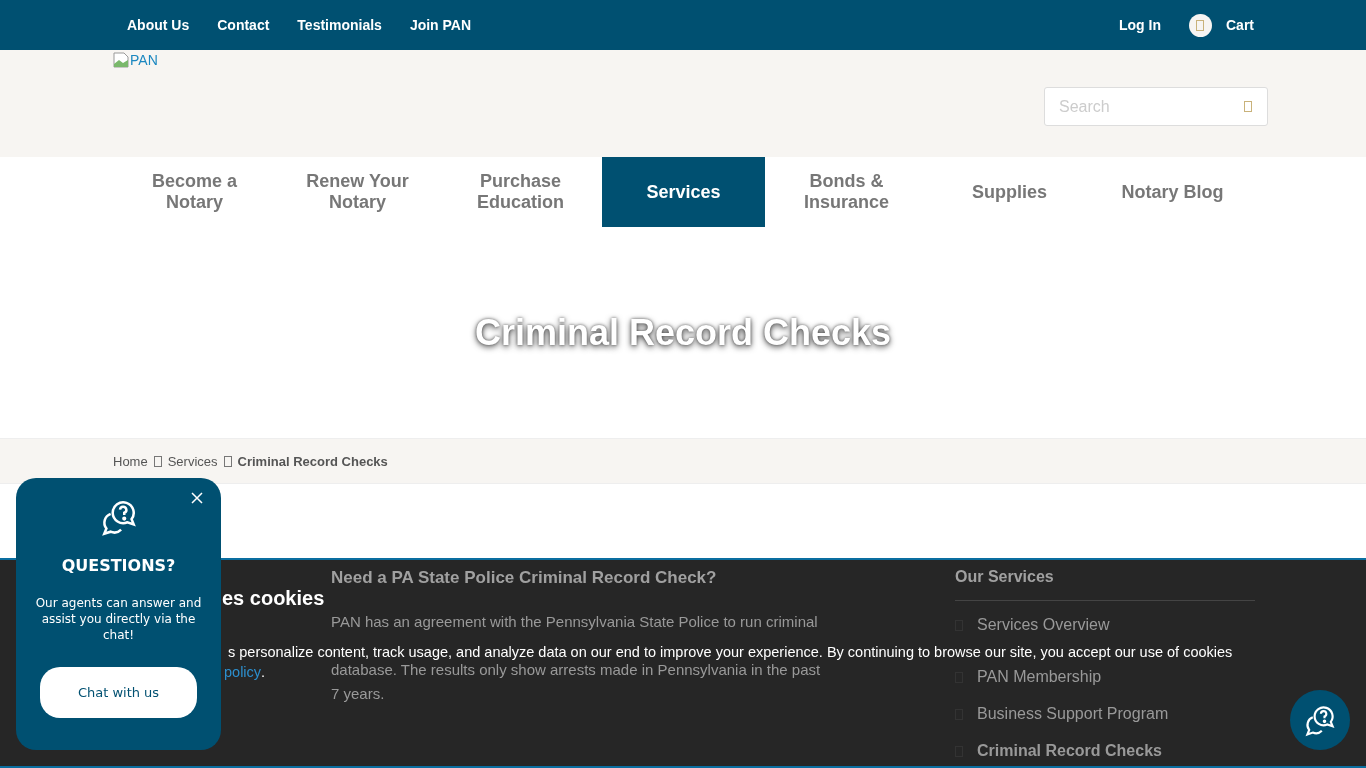 This screenshot has width=1366, height=768. Describe the element at coordinates (357, 192) in the screenshot. I see `nav-tab: Renew Your Notary` at that location.